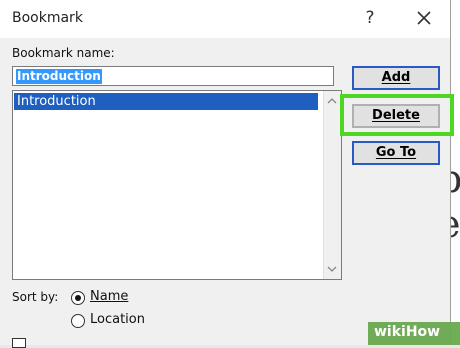  What do you see at coordinates (396, 153) in the screenshot?
I see `go-to-button: Go To` at bounding box center [396, 153].